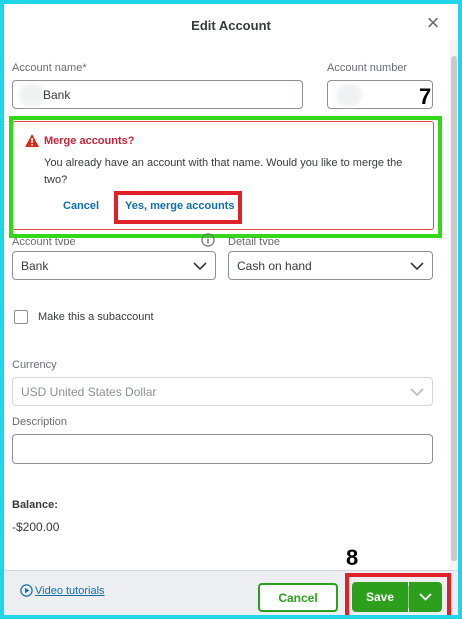 This screenshot has height=619, width=462. I want to click on video-tutorials-link: Video tutorials, so click(62, 590).